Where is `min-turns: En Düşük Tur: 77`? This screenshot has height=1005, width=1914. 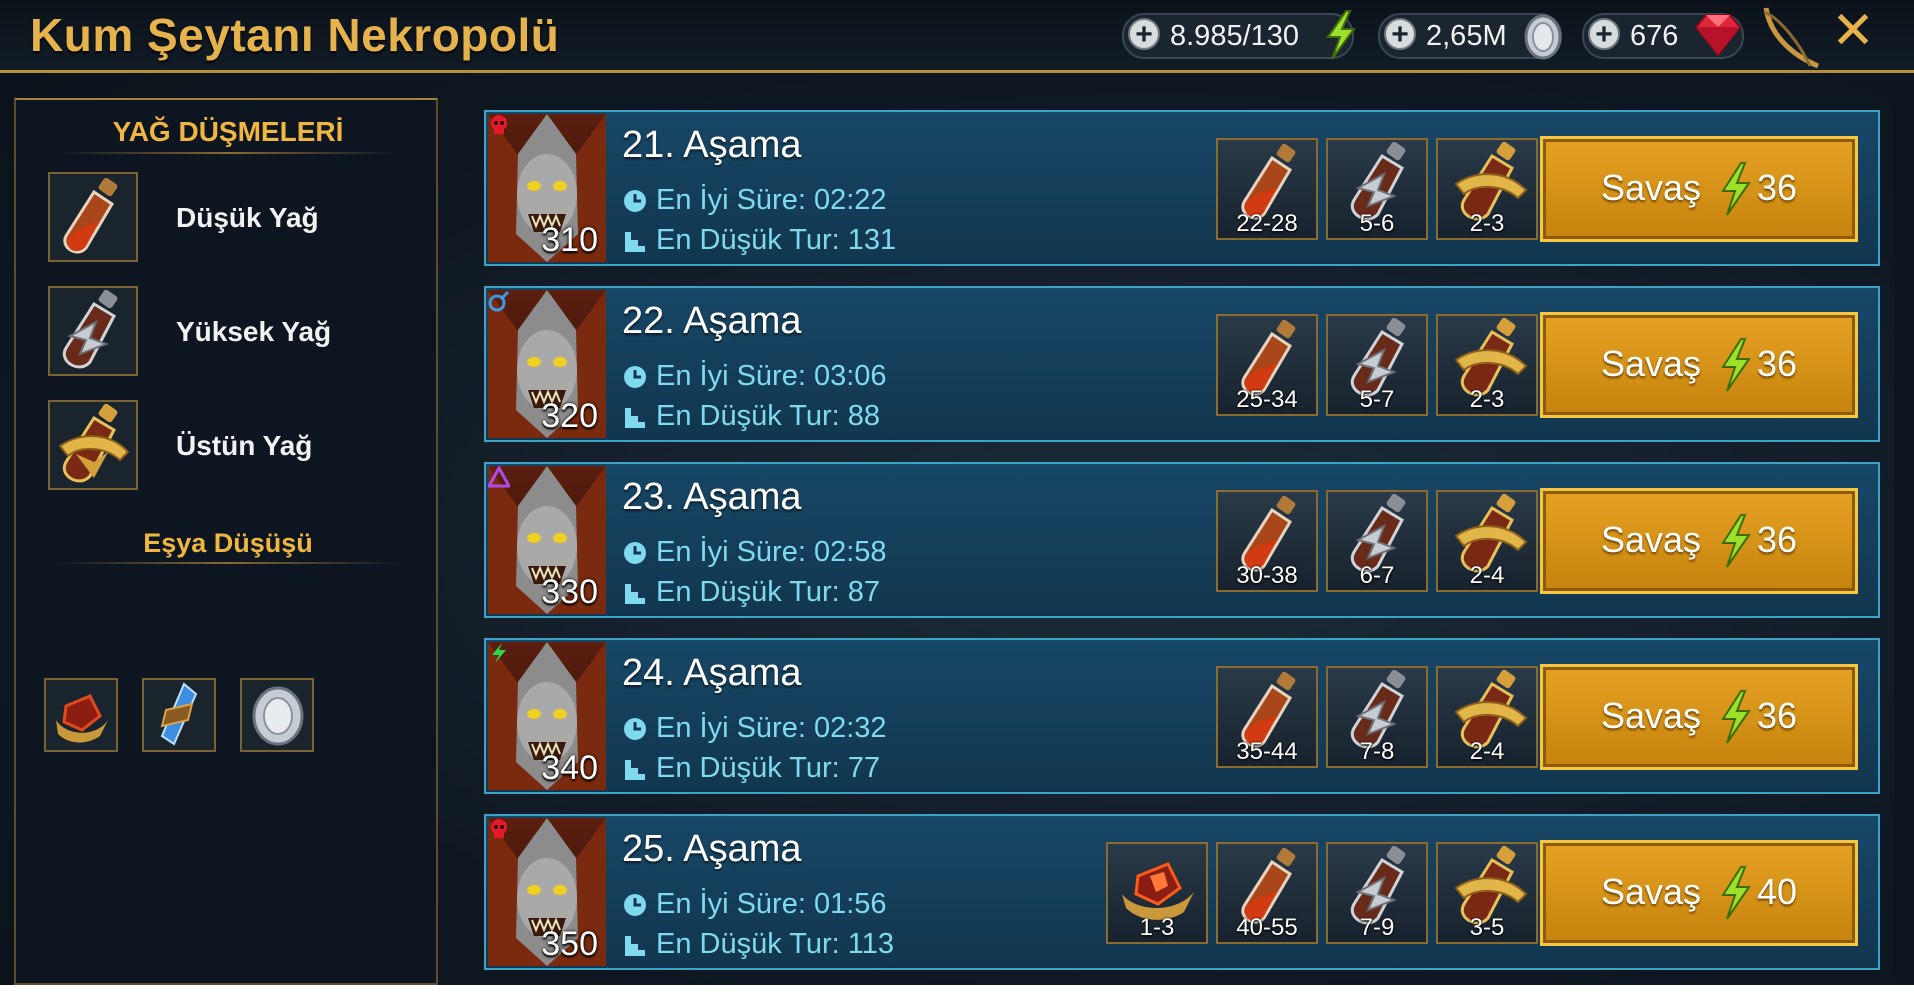 min-turns: En Düşük Tur: 77 is located at coordinates (751, 768).